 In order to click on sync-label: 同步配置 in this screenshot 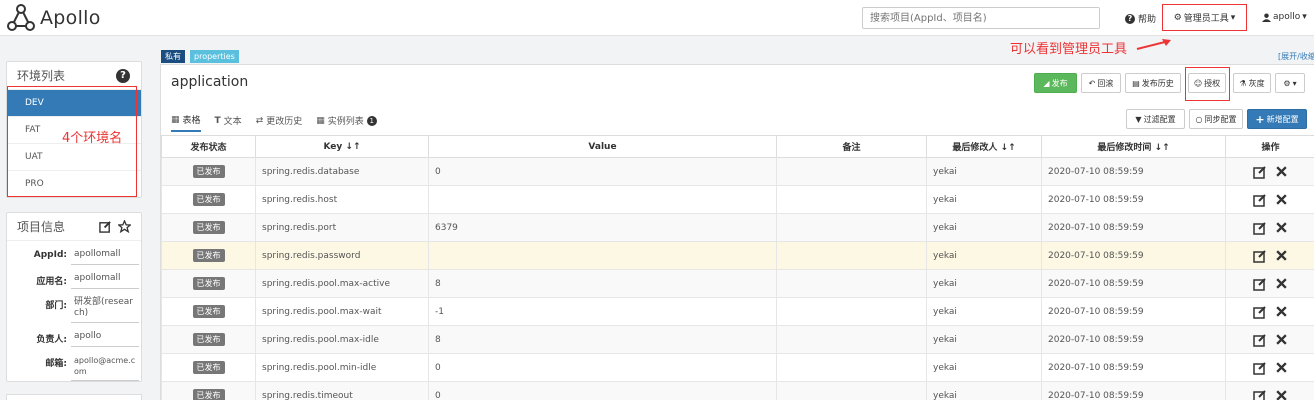, I will do `click(1220, 119)`.